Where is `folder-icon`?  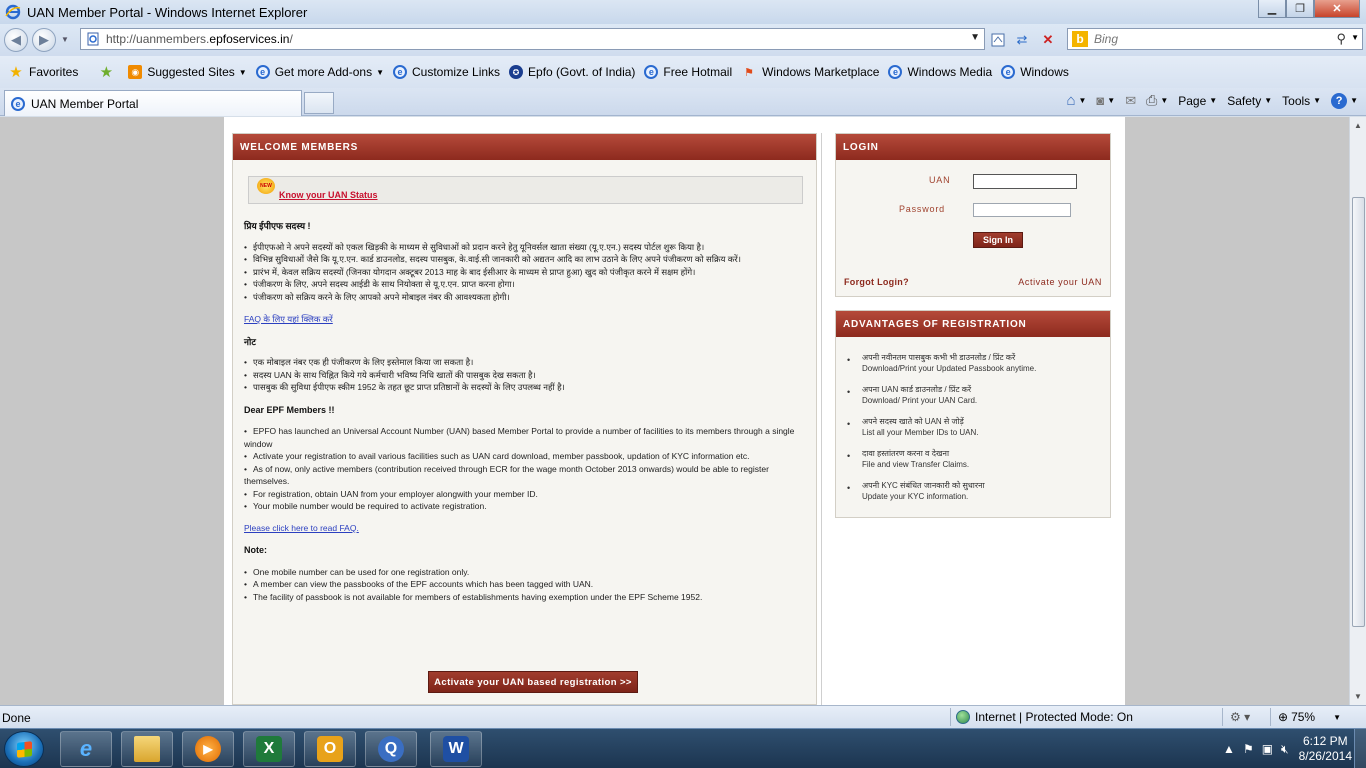
folder-icon is located at coordinates (147, 749).